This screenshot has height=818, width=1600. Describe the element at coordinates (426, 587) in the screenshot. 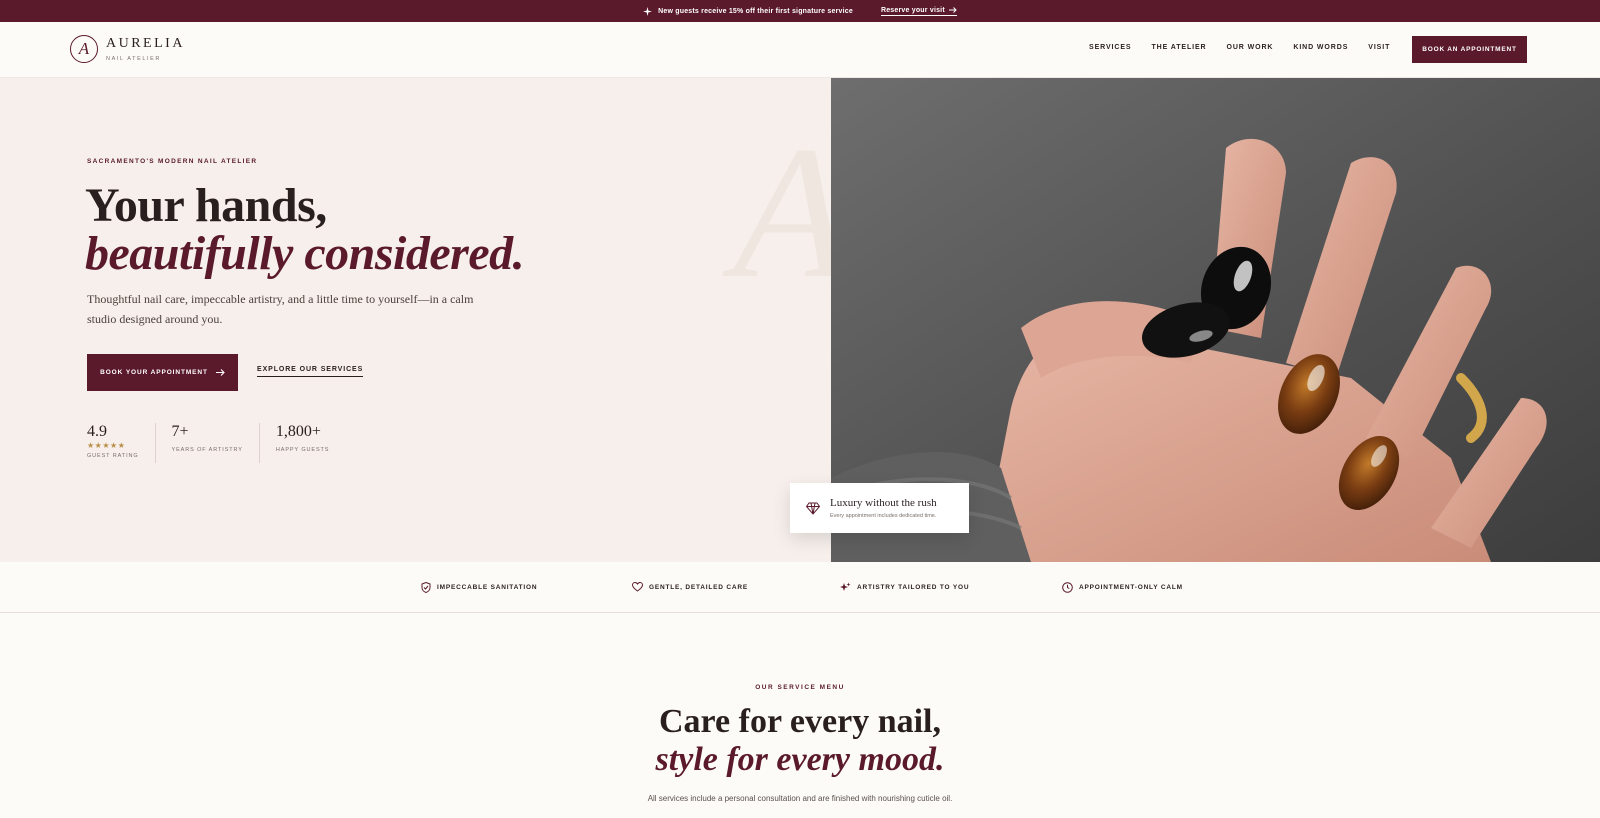

I see `shield-check-icon` at that location.